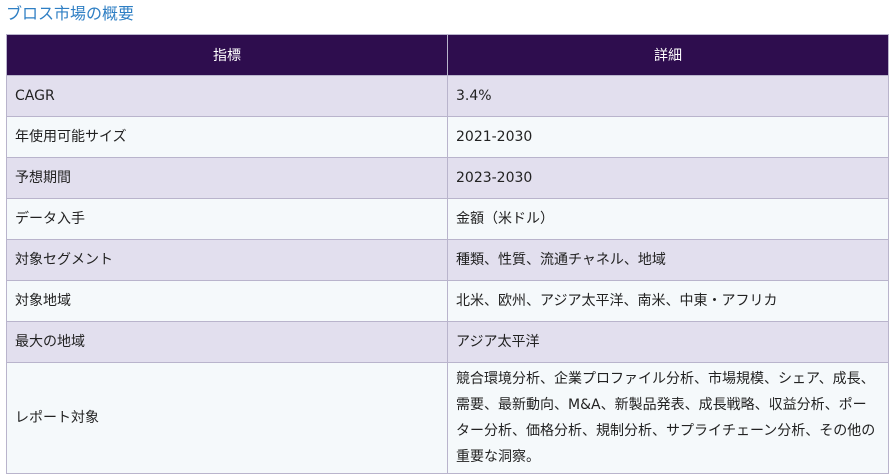 This screenshot has width=895, height=474. What do you see at coordinates (227, 96) in the screenshot?
I see `metric-cell: CAGR` at bounding box center [227, 96].